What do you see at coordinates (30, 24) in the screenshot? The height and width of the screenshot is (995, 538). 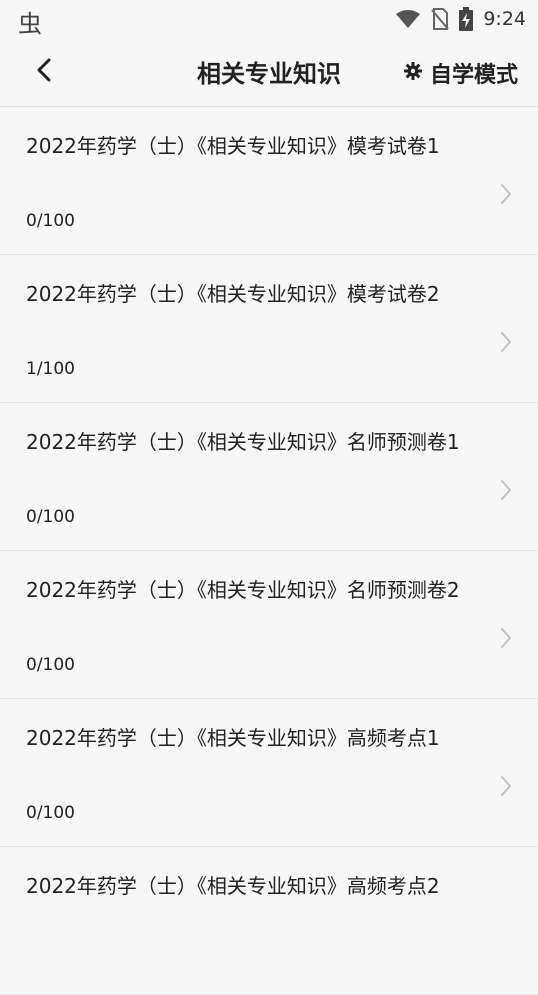 I see `app-notification-icon: 虫` at bounding box center [30, 24].